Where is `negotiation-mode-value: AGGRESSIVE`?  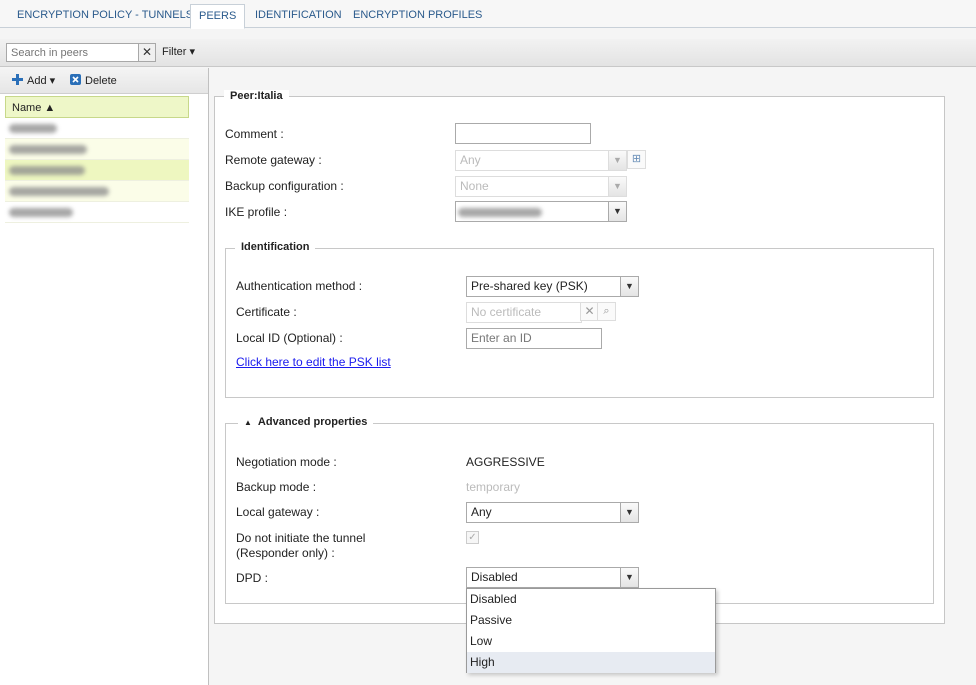 negotiation-mode-value: AGGRESSIVE is located at coordinates (505, 462).